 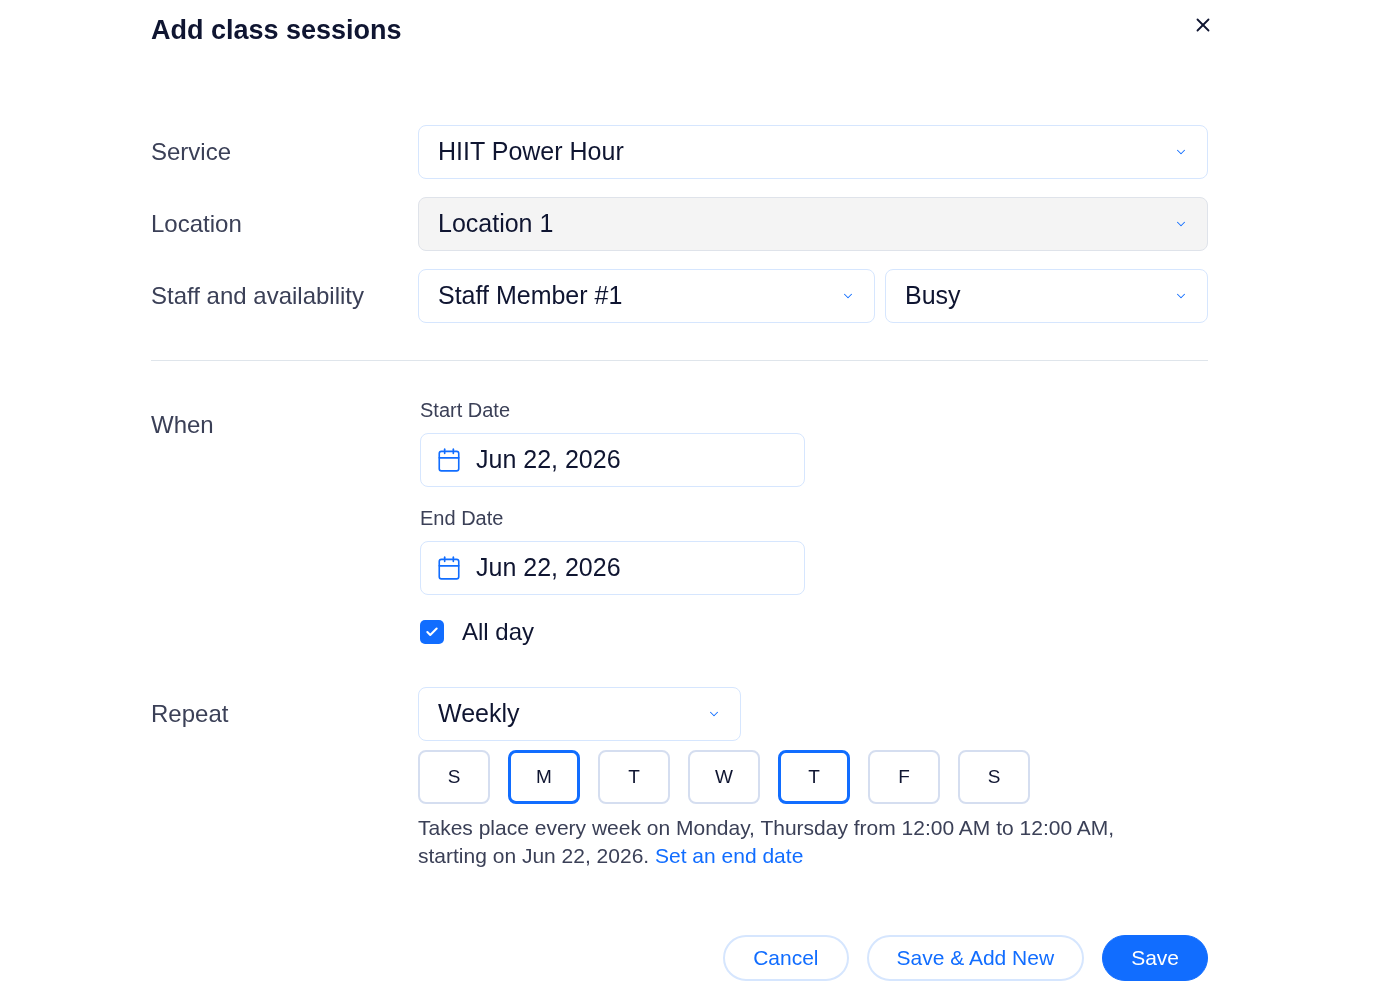 I want to click on dropdown: Busy, so click(x=1046, y=296).